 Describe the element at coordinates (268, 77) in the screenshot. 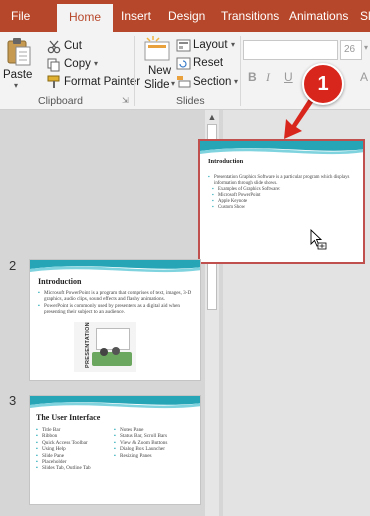

I see `italic-button: I` at that location.